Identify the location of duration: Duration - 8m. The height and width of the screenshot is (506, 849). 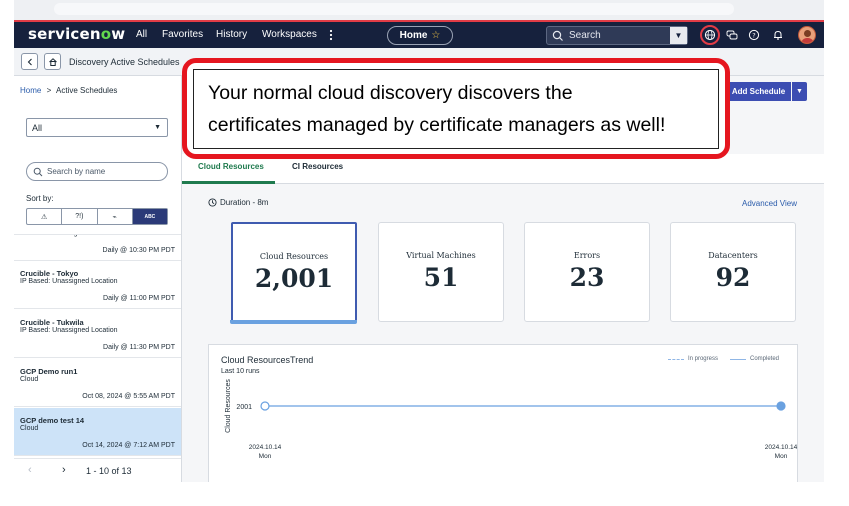
(238, 202).